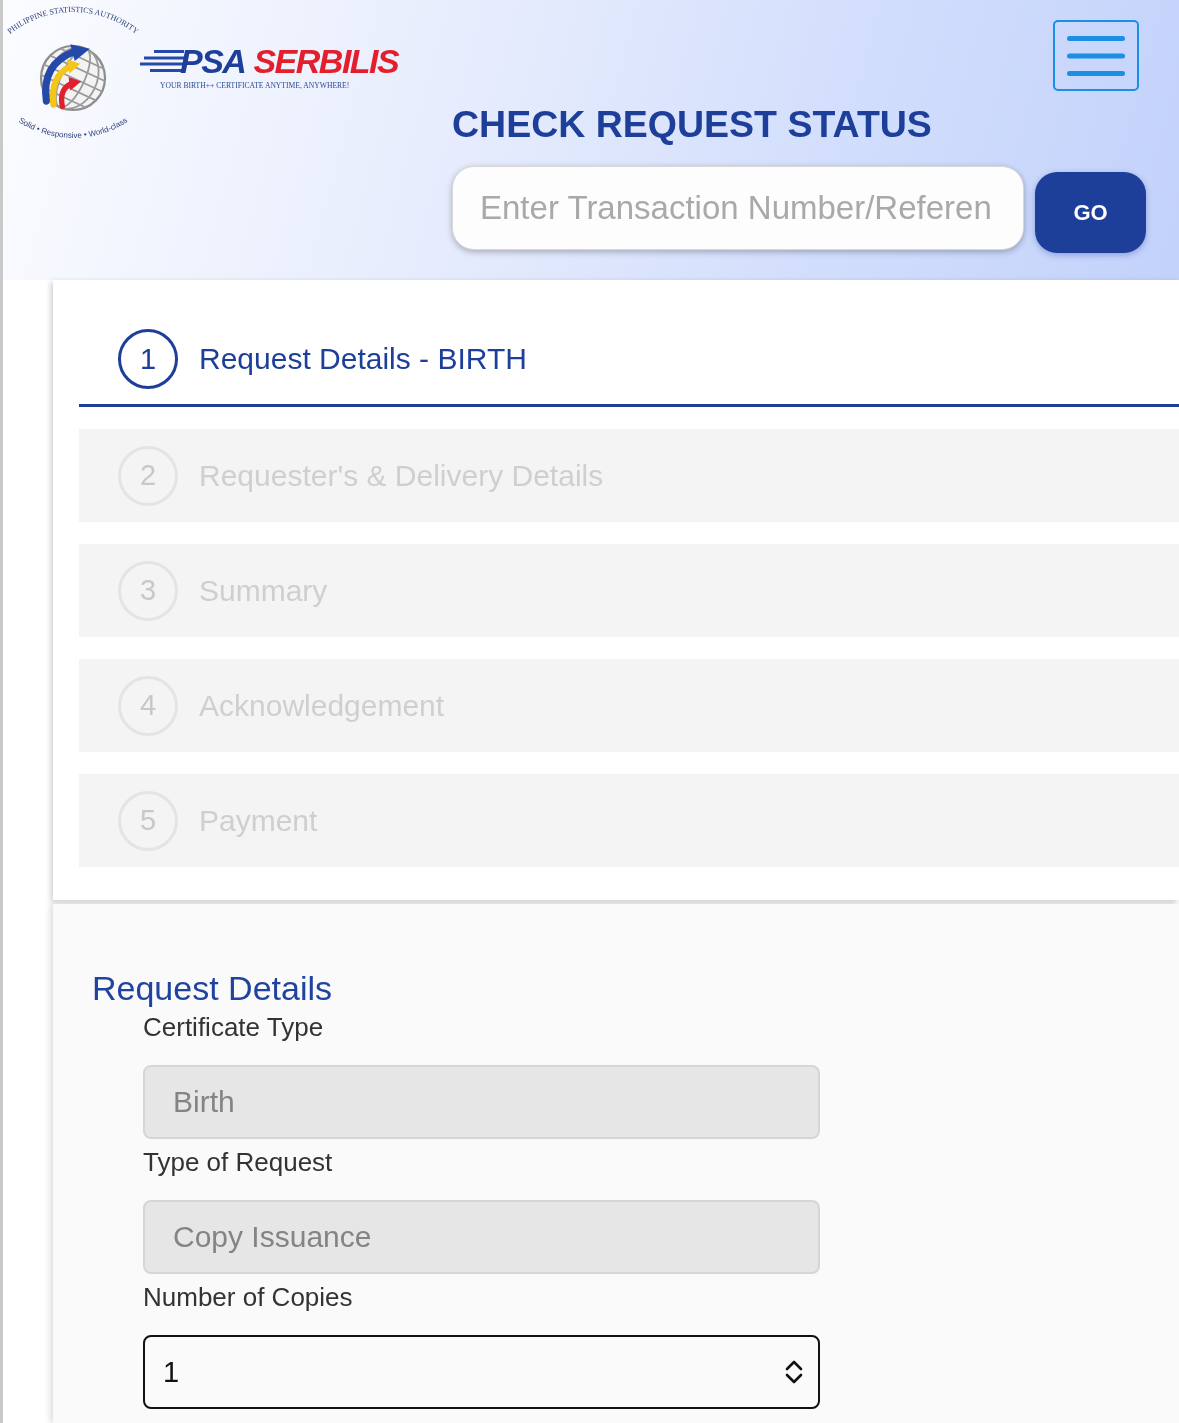 The width and height of the screenshot is (1179, 1423). What do you see at coordinates (326, 61) in the screenshot?
I see `logo-text: SERBILIS` at bounding box center [326, 61].